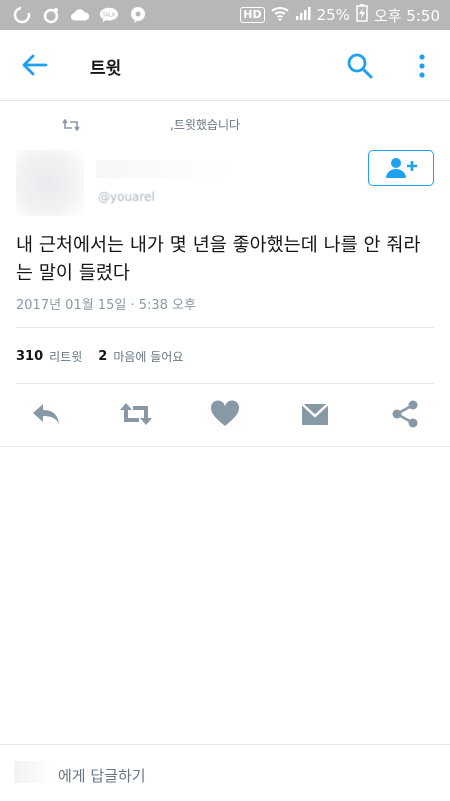 The image size is (450, 801). What do you see at coordinates (30, 356) in the screenshot?
I see `retweet-count: 310` at bounding box center [30, 356].